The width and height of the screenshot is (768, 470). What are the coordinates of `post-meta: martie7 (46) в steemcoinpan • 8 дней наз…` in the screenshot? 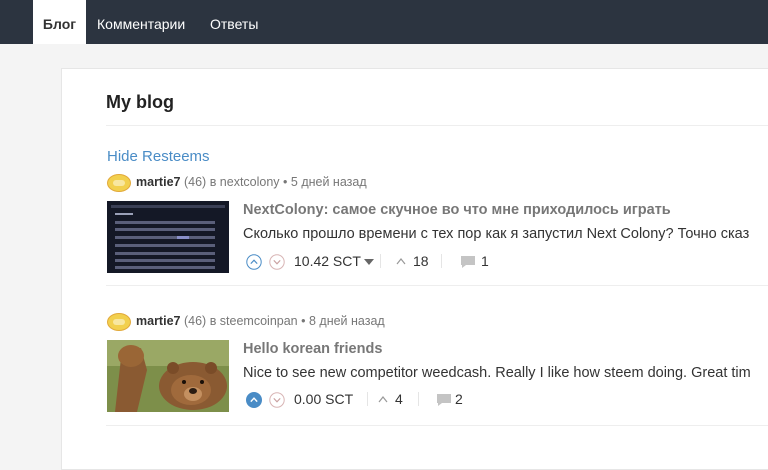 It's located at (260, 321).